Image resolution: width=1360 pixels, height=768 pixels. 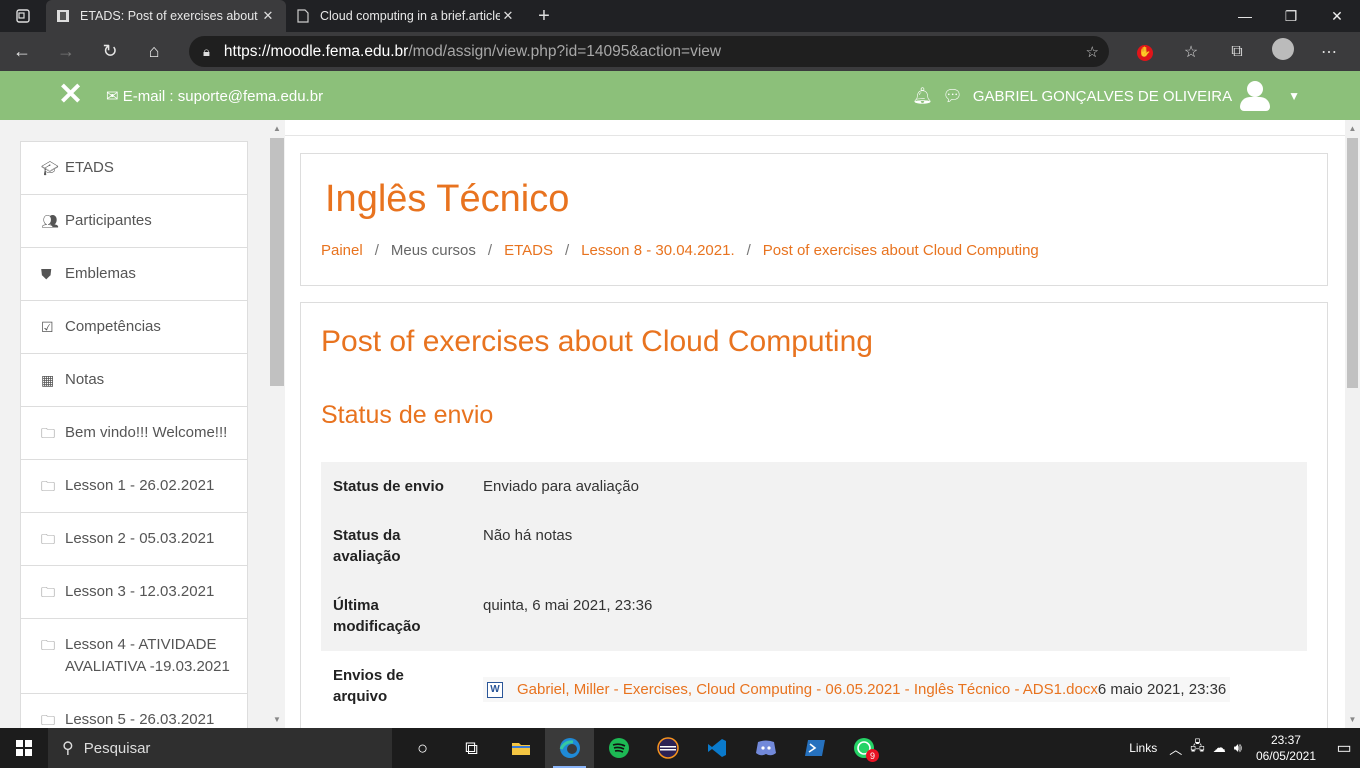 What do you see at coordinates (277, 424) in the screenshot?
I see `sidebar-scrollbar: ▲ ▼` at bounding box center [277, 424].